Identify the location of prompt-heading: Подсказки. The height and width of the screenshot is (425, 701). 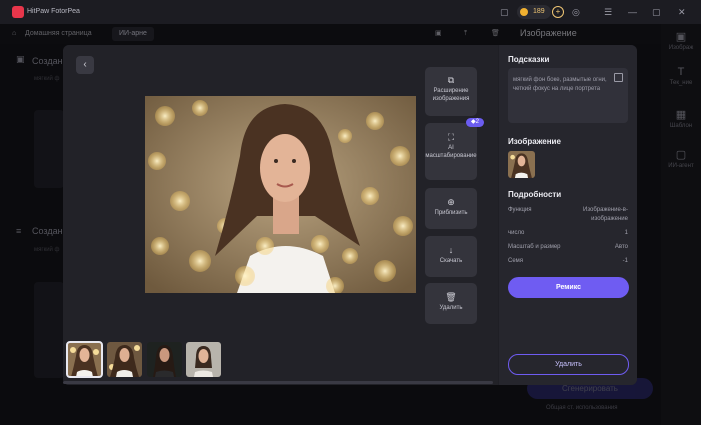
(529, 59).